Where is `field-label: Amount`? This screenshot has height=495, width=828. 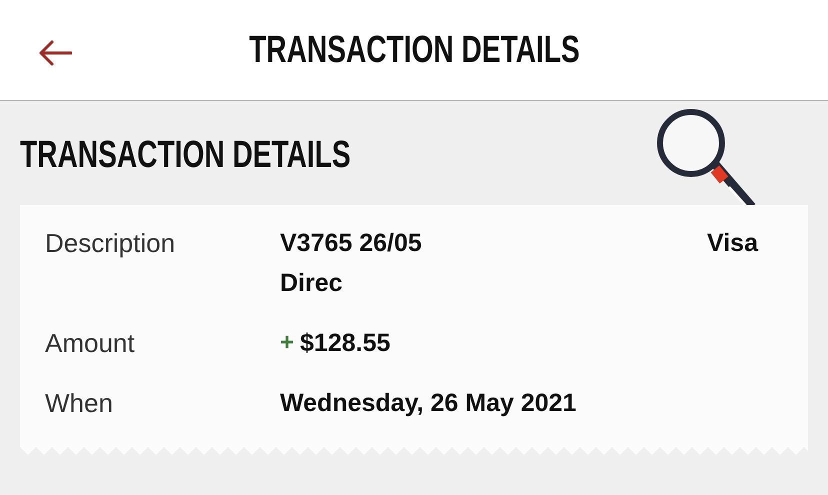 field-label: Amount is located at coordinates (90, 343).